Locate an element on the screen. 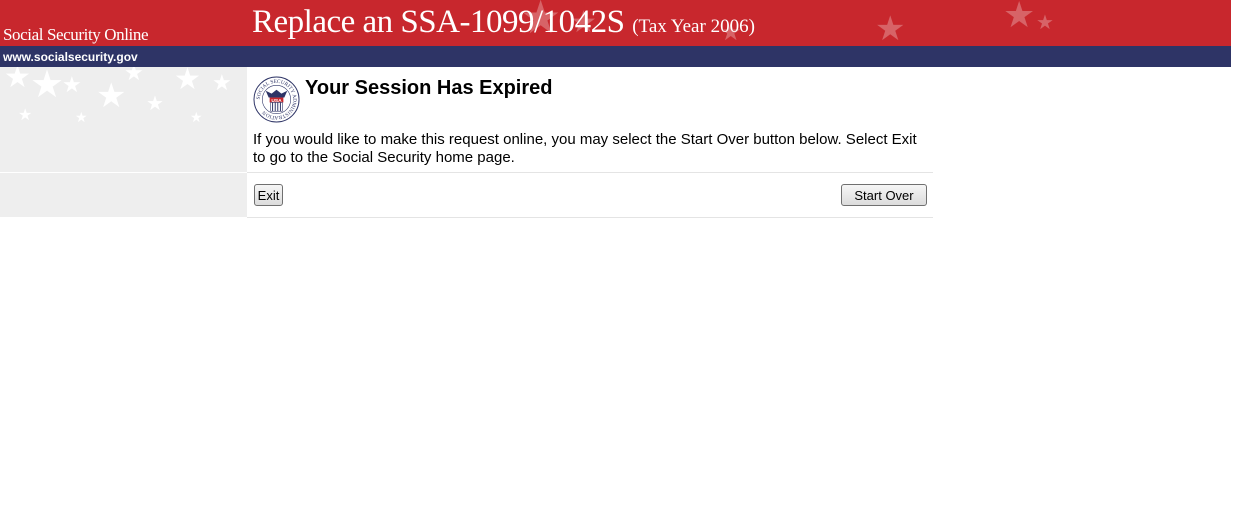 The image size is (1236, 530). site-name: Social Security Online is located at coordinates (76, 34).